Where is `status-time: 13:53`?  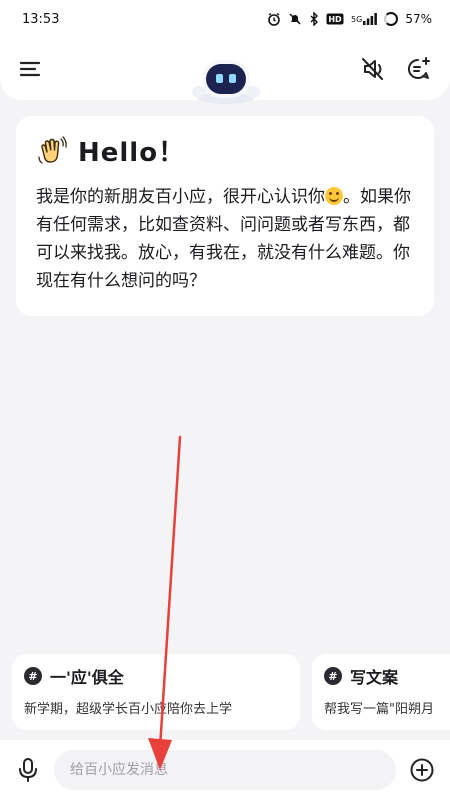
status-time: 13:53 is located at coordinates (41, 19).